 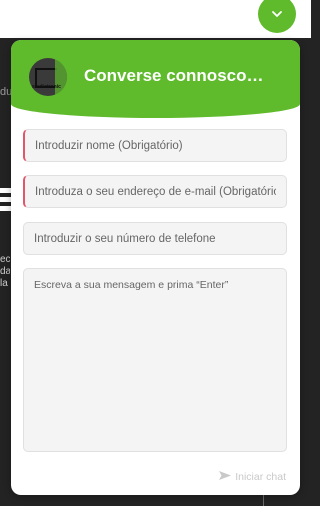 I want to click on background-line: ec, so click(x=5, y=259).